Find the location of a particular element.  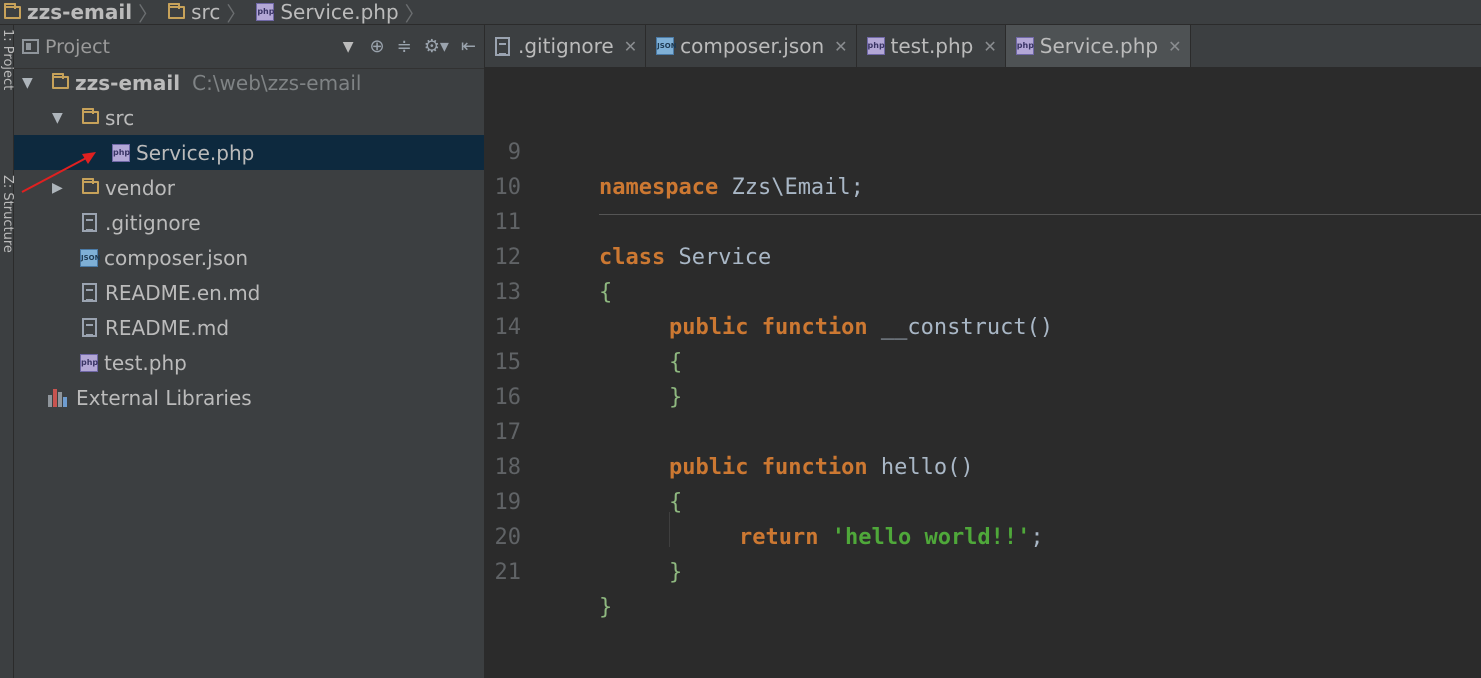

code-line: 19 return 'hello world!!'; is located at coordinates (769, 520).